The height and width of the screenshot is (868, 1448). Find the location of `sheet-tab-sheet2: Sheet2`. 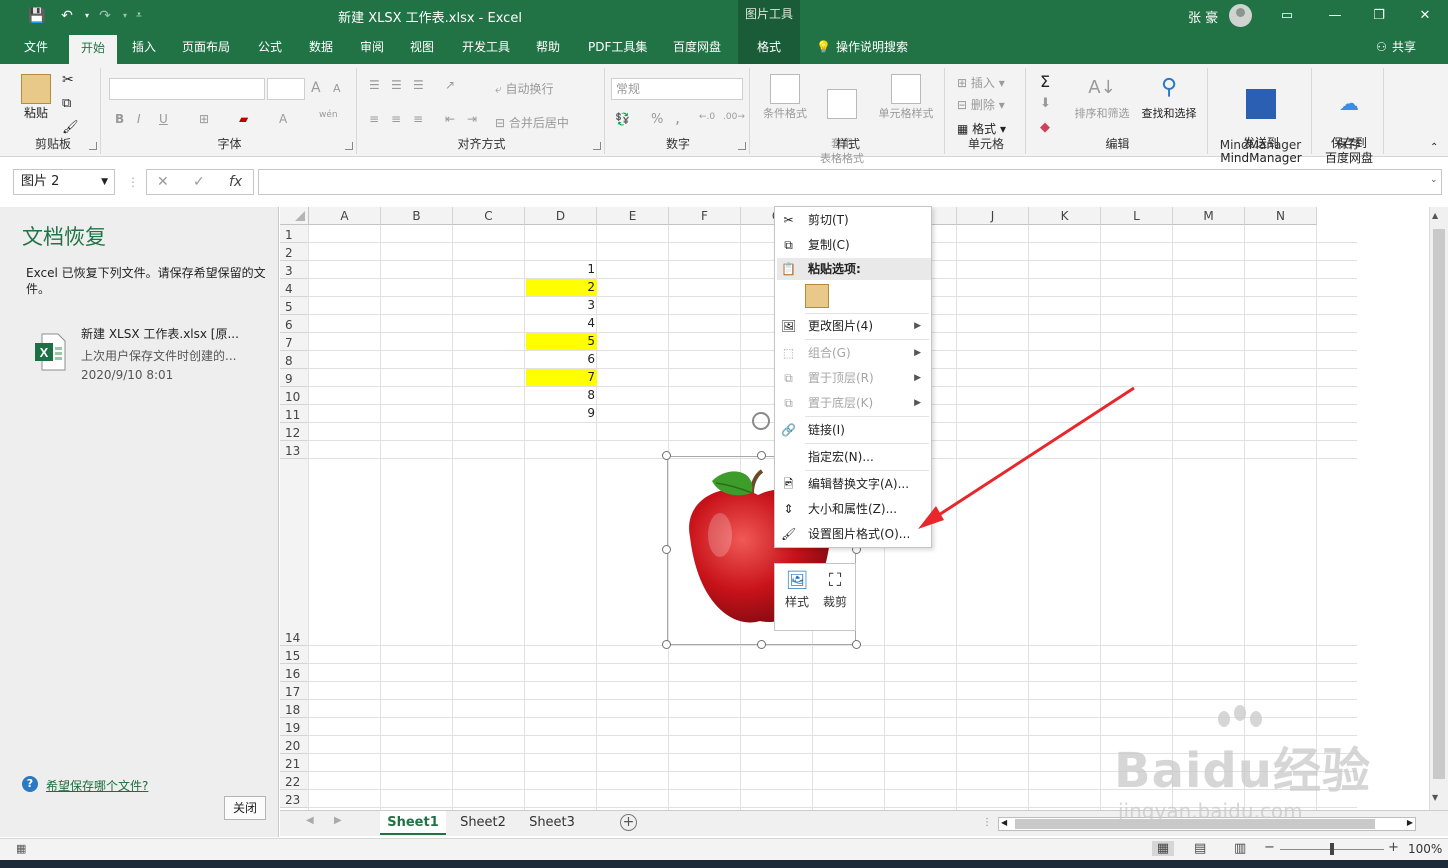

sheet-tab-sheet2: Sheet2 is located at coordinates (483, 823).